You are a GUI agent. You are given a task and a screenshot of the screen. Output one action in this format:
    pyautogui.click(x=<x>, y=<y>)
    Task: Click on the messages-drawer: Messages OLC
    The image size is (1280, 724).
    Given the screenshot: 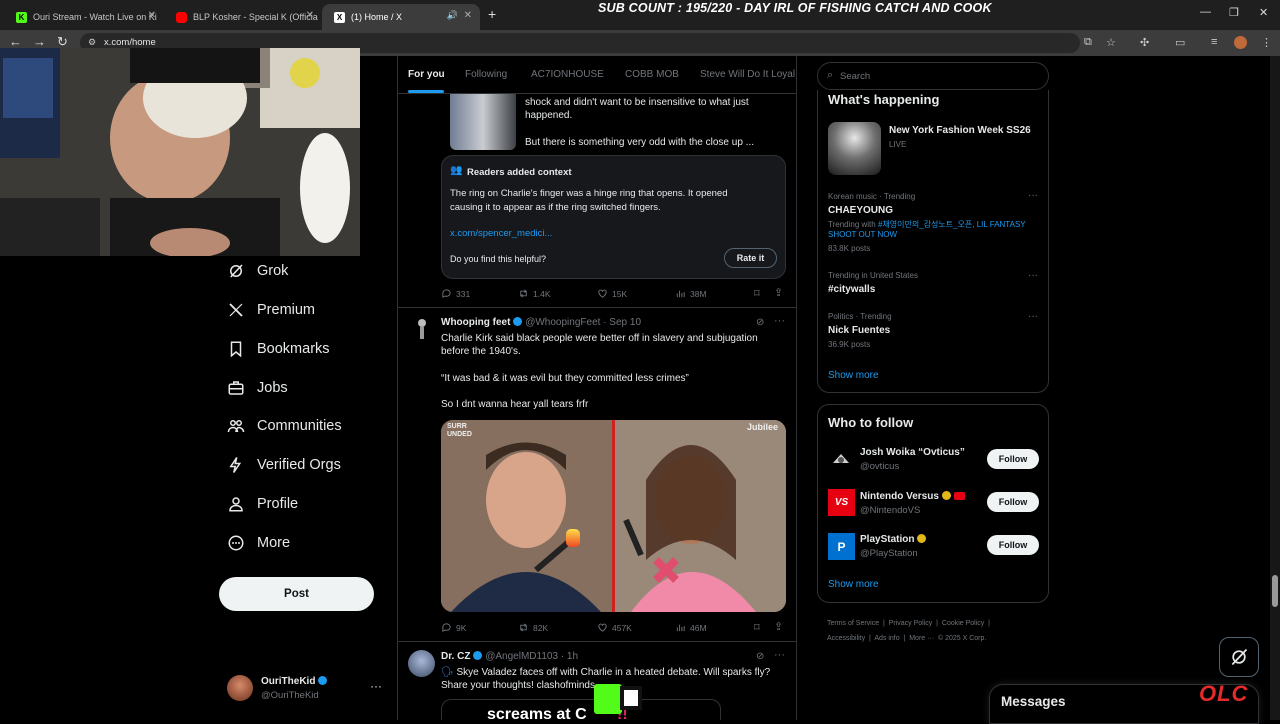 What is the action you would take?
    pyautogui.click(x=1124, y=702)
    